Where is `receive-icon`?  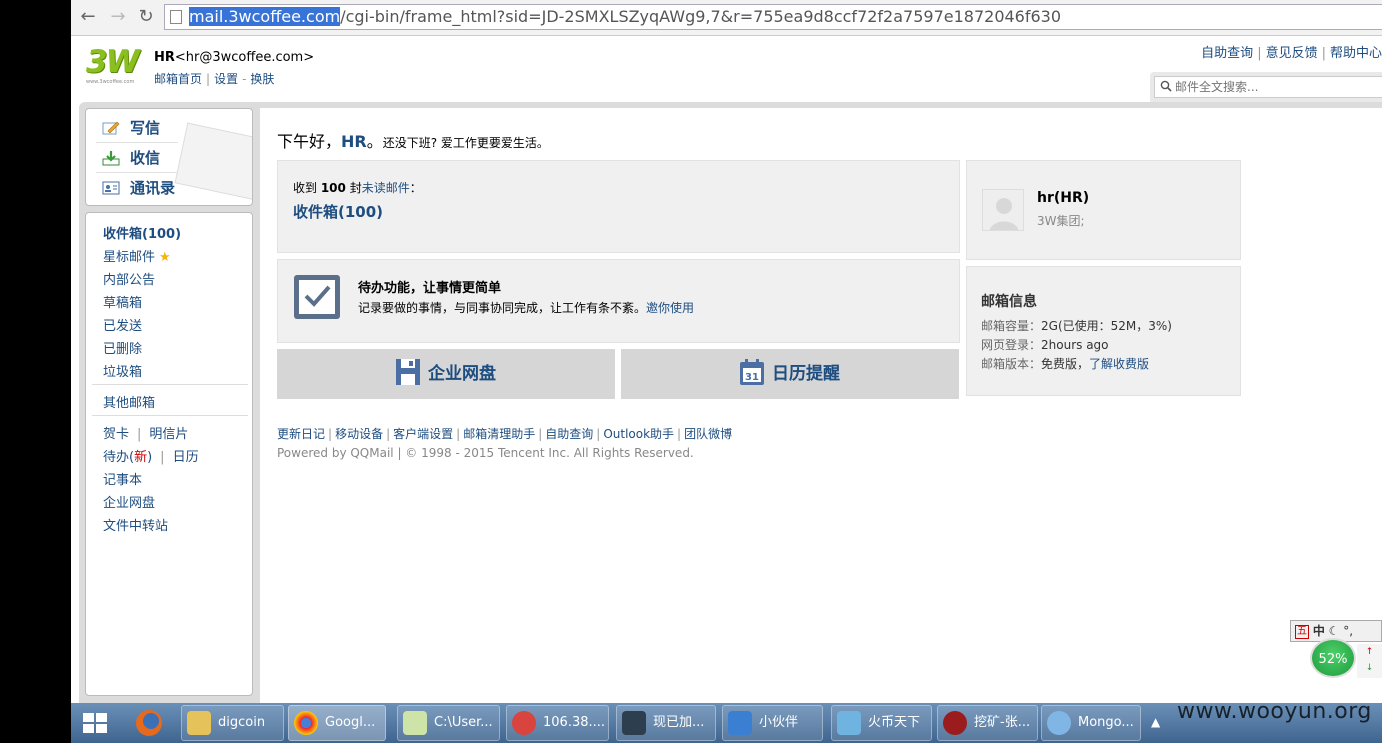
receive-icon is located at coordinates (111, 158).